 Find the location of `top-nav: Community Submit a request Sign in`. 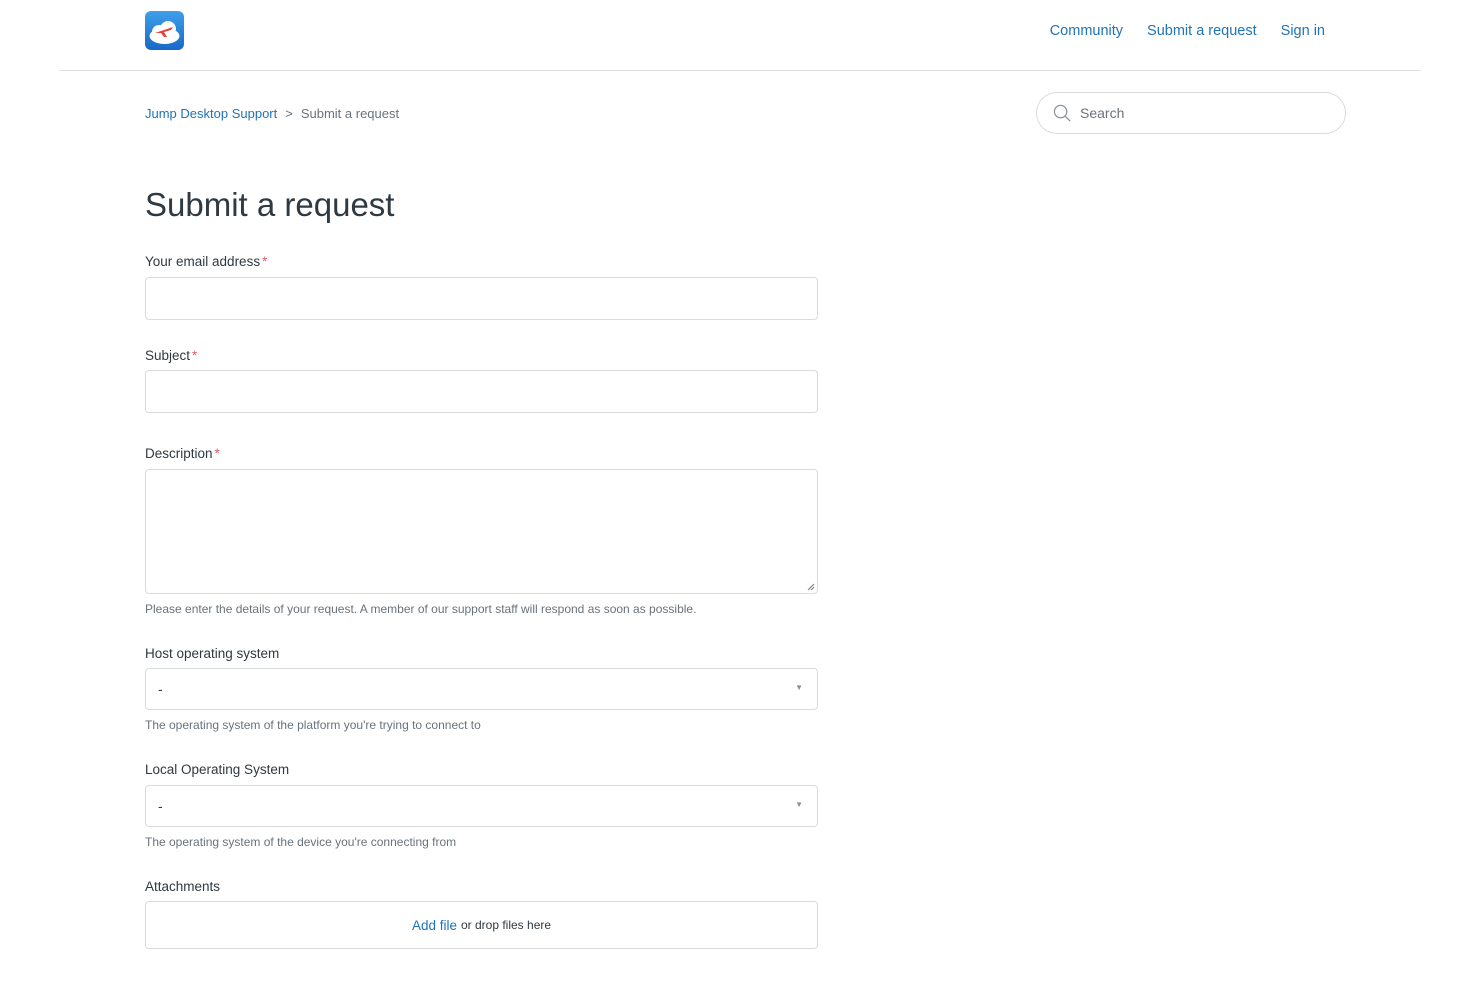

top-nav: Community Submit a request Sign in is located at coordinates (1187, 31).